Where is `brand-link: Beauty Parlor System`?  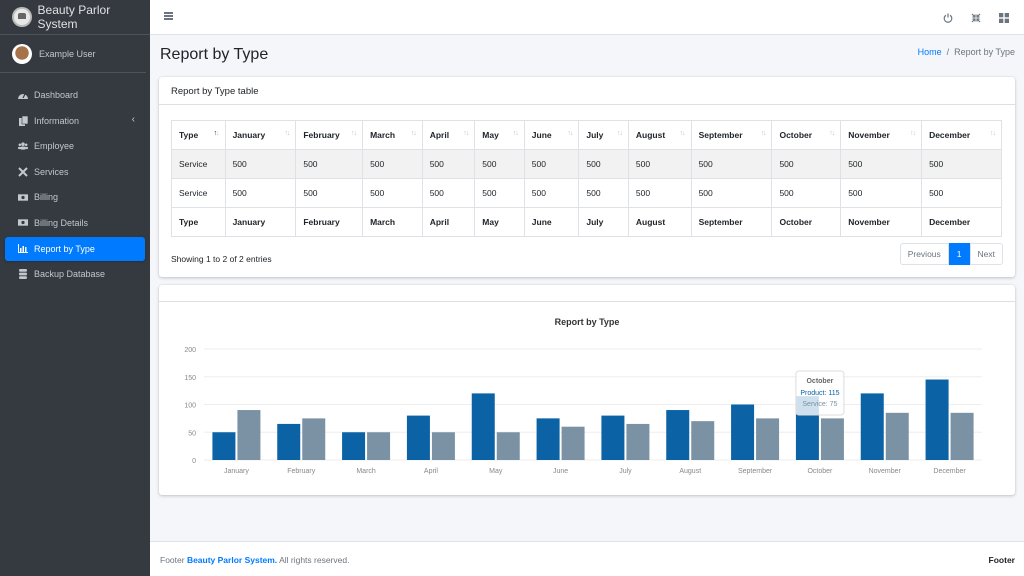 brand-link: Beauty Parlor System is located at coordinates (75, 17).